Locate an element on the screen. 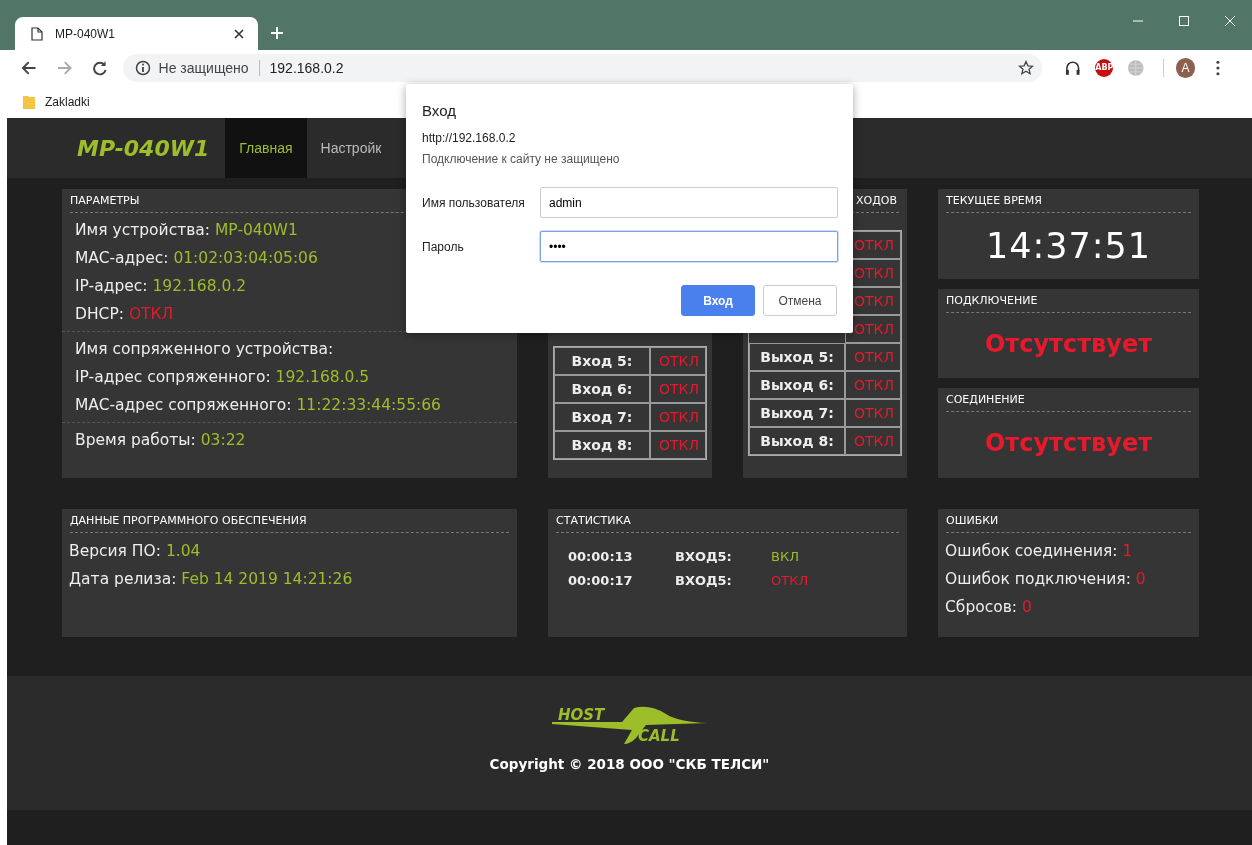  table-cell: Вход 5: is located at coordinates (602, 361).